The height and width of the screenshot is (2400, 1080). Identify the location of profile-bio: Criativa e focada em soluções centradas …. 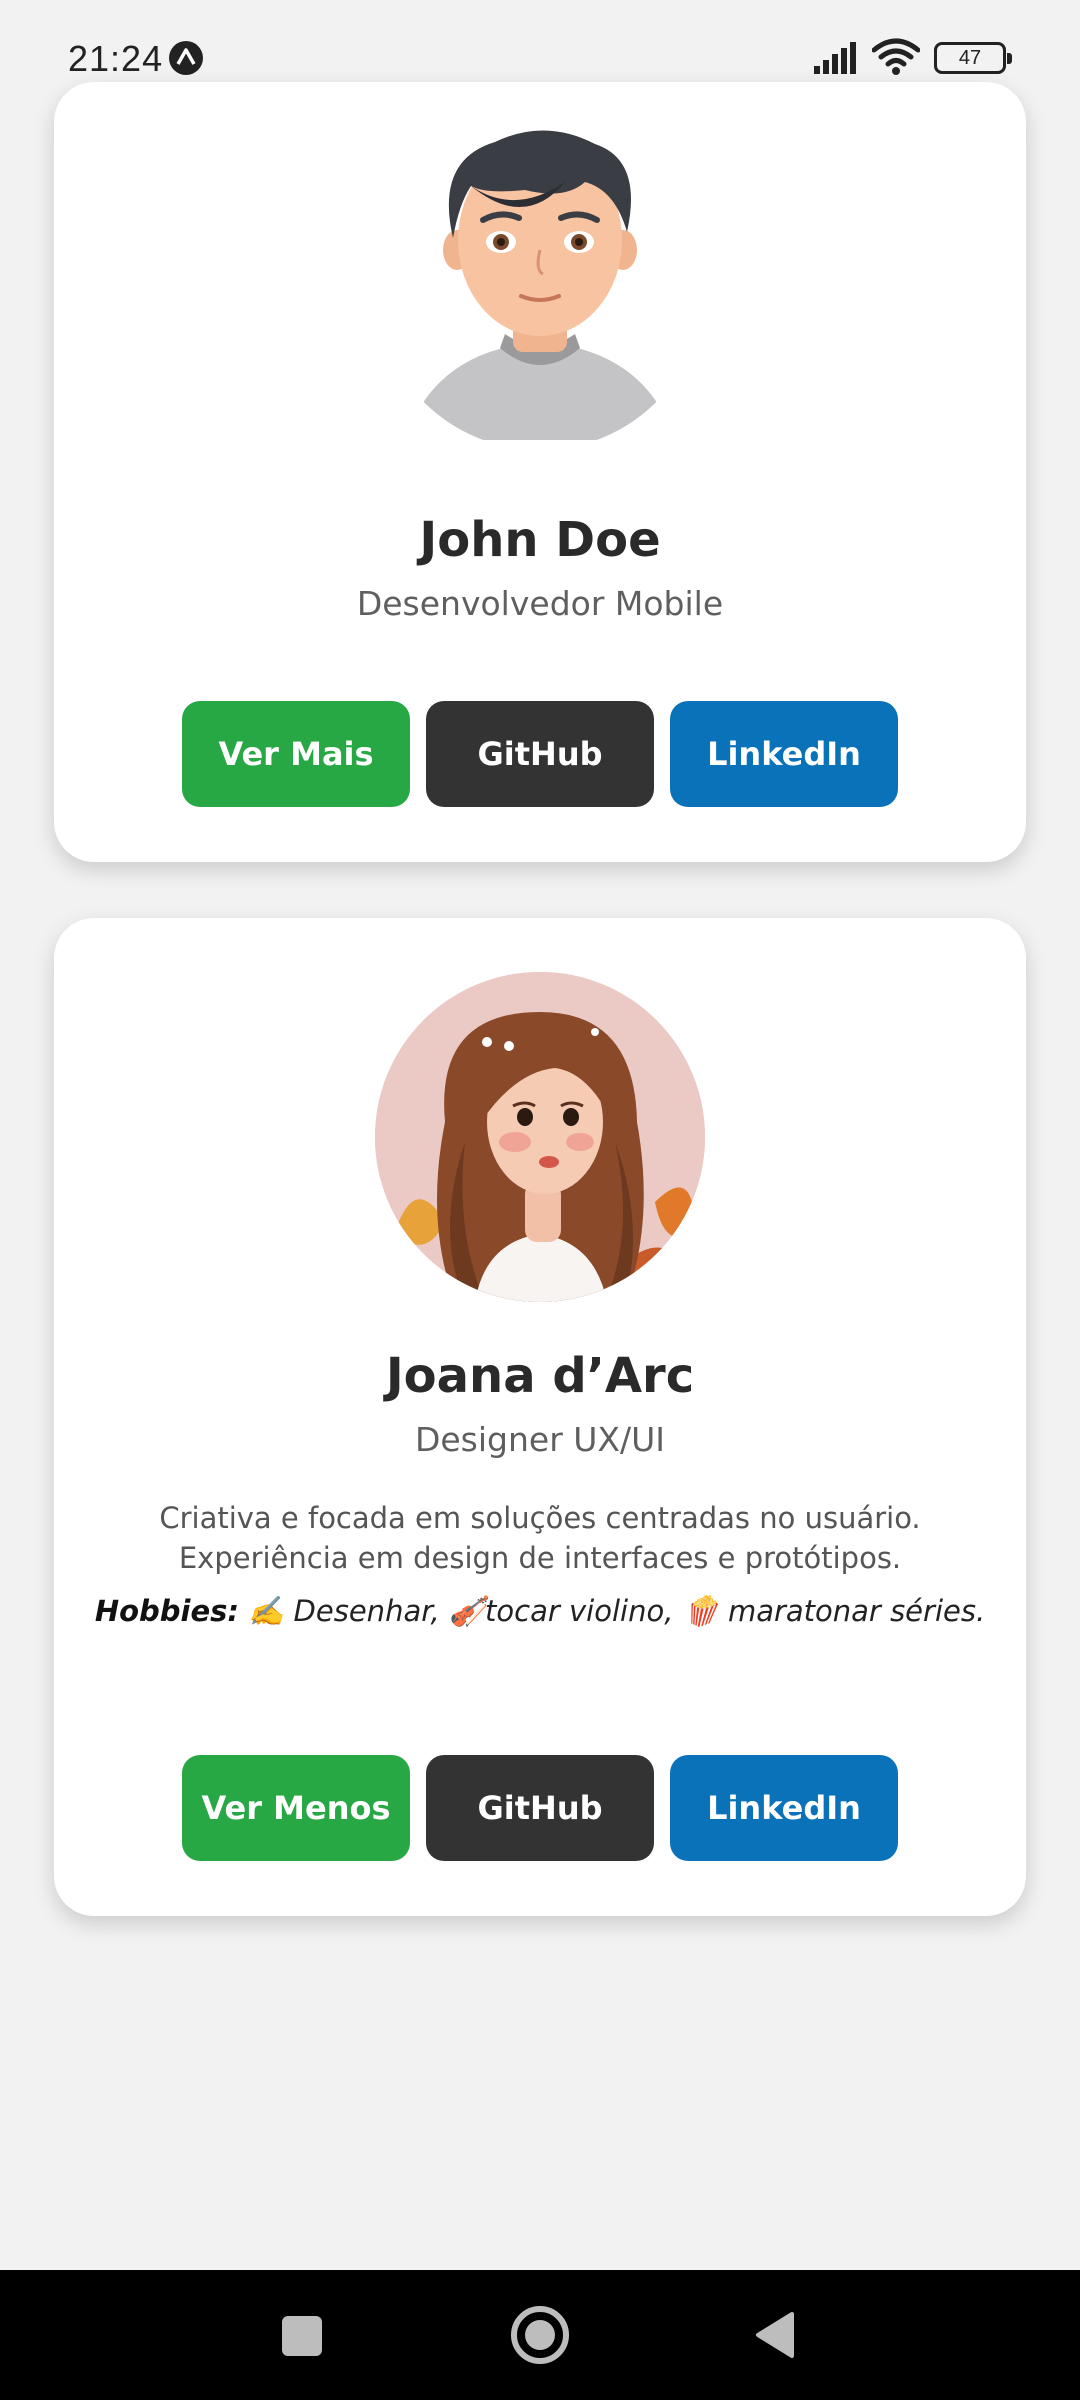
(540, 1538).